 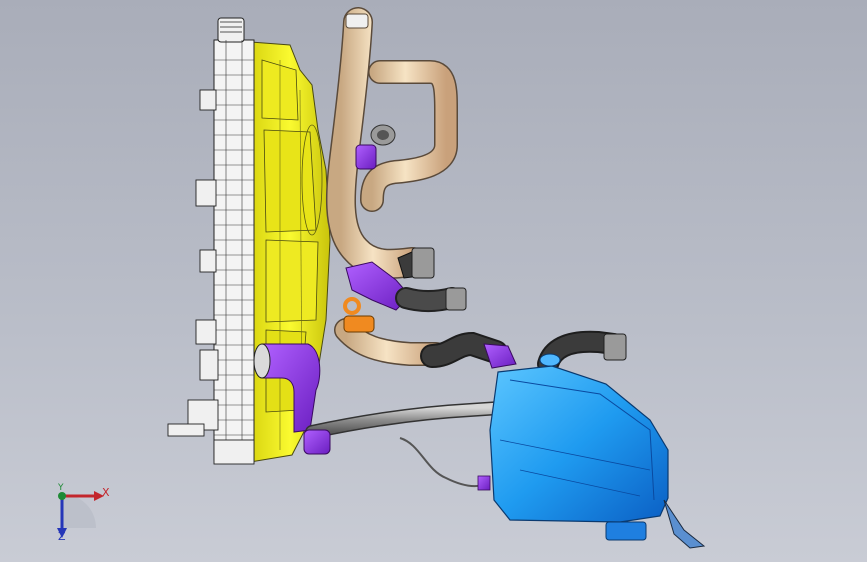 I want to click on expansion-tank, so click(x=597, y=451).